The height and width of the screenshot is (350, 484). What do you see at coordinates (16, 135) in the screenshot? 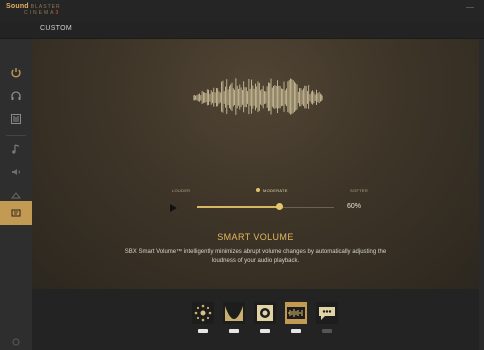
I see `sidebar-divider` at bounding box center [16, 135].